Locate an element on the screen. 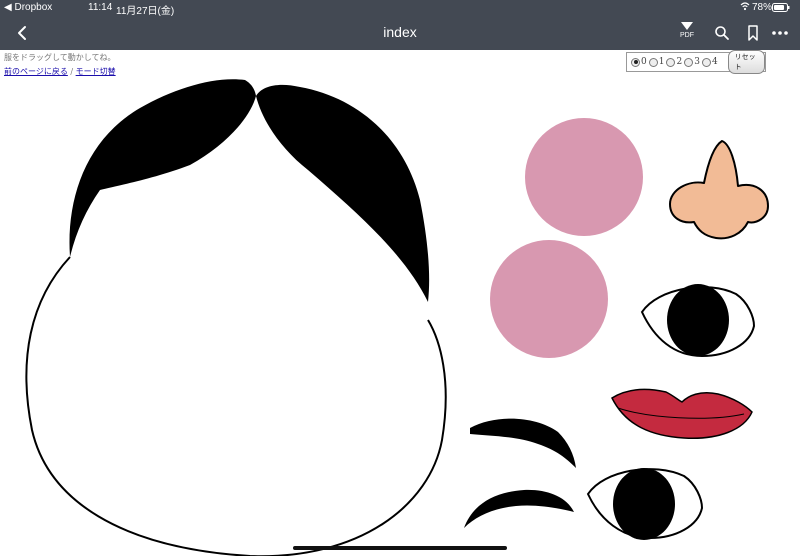 The width and height of the screenshot is (800, 556). home-indicator is located at coordinates (400, 548).